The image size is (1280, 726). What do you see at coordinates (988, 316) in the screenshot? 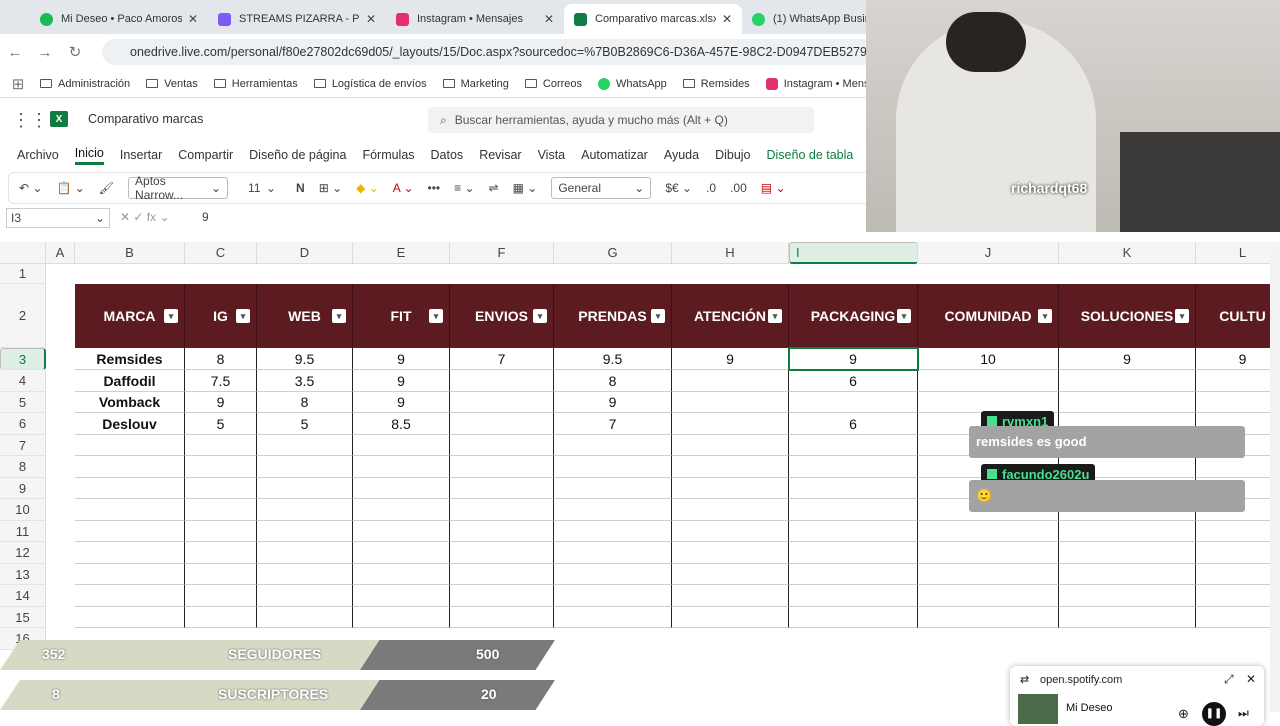
I see `table-header-8: COMUNIDAD ▾` at bounding box center [988, 316].